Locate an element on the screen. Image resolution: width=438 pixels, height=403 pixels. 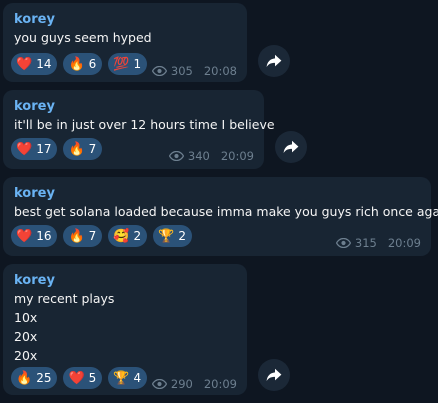
reaction-hearts-face-button: 🥰 2 is located at coordinates (128, 236).